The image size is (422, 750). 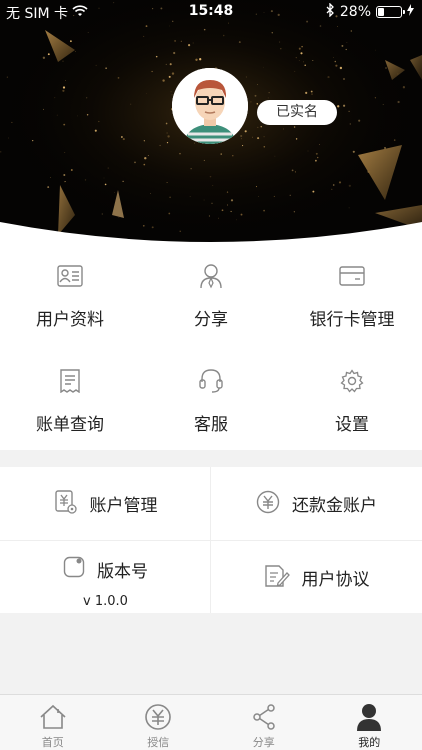 I want to click on tab-label: 授信, so click(x=158, y=742).